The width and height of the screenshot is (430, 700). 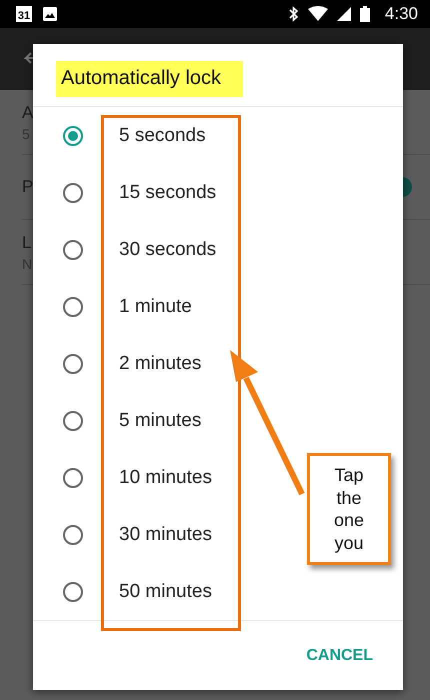 What do you see at coordinates (155, 307) in the screenshot?
I see `option-label: 1 minute` at bounding box center [155, 307].